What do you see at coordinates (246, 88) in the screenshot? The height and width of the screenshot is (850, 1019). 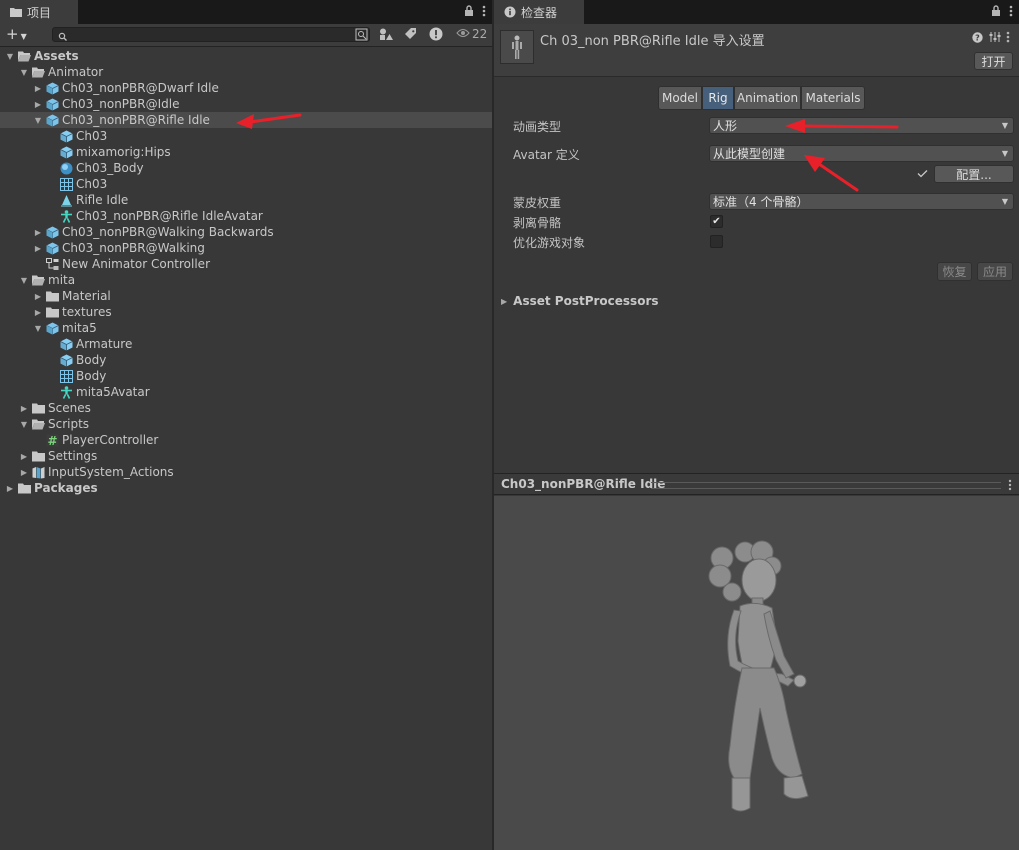 I see `tree-item: ▶ Ch03_nonPBR@Dwarf Idle` at bounding box center [246, 88].